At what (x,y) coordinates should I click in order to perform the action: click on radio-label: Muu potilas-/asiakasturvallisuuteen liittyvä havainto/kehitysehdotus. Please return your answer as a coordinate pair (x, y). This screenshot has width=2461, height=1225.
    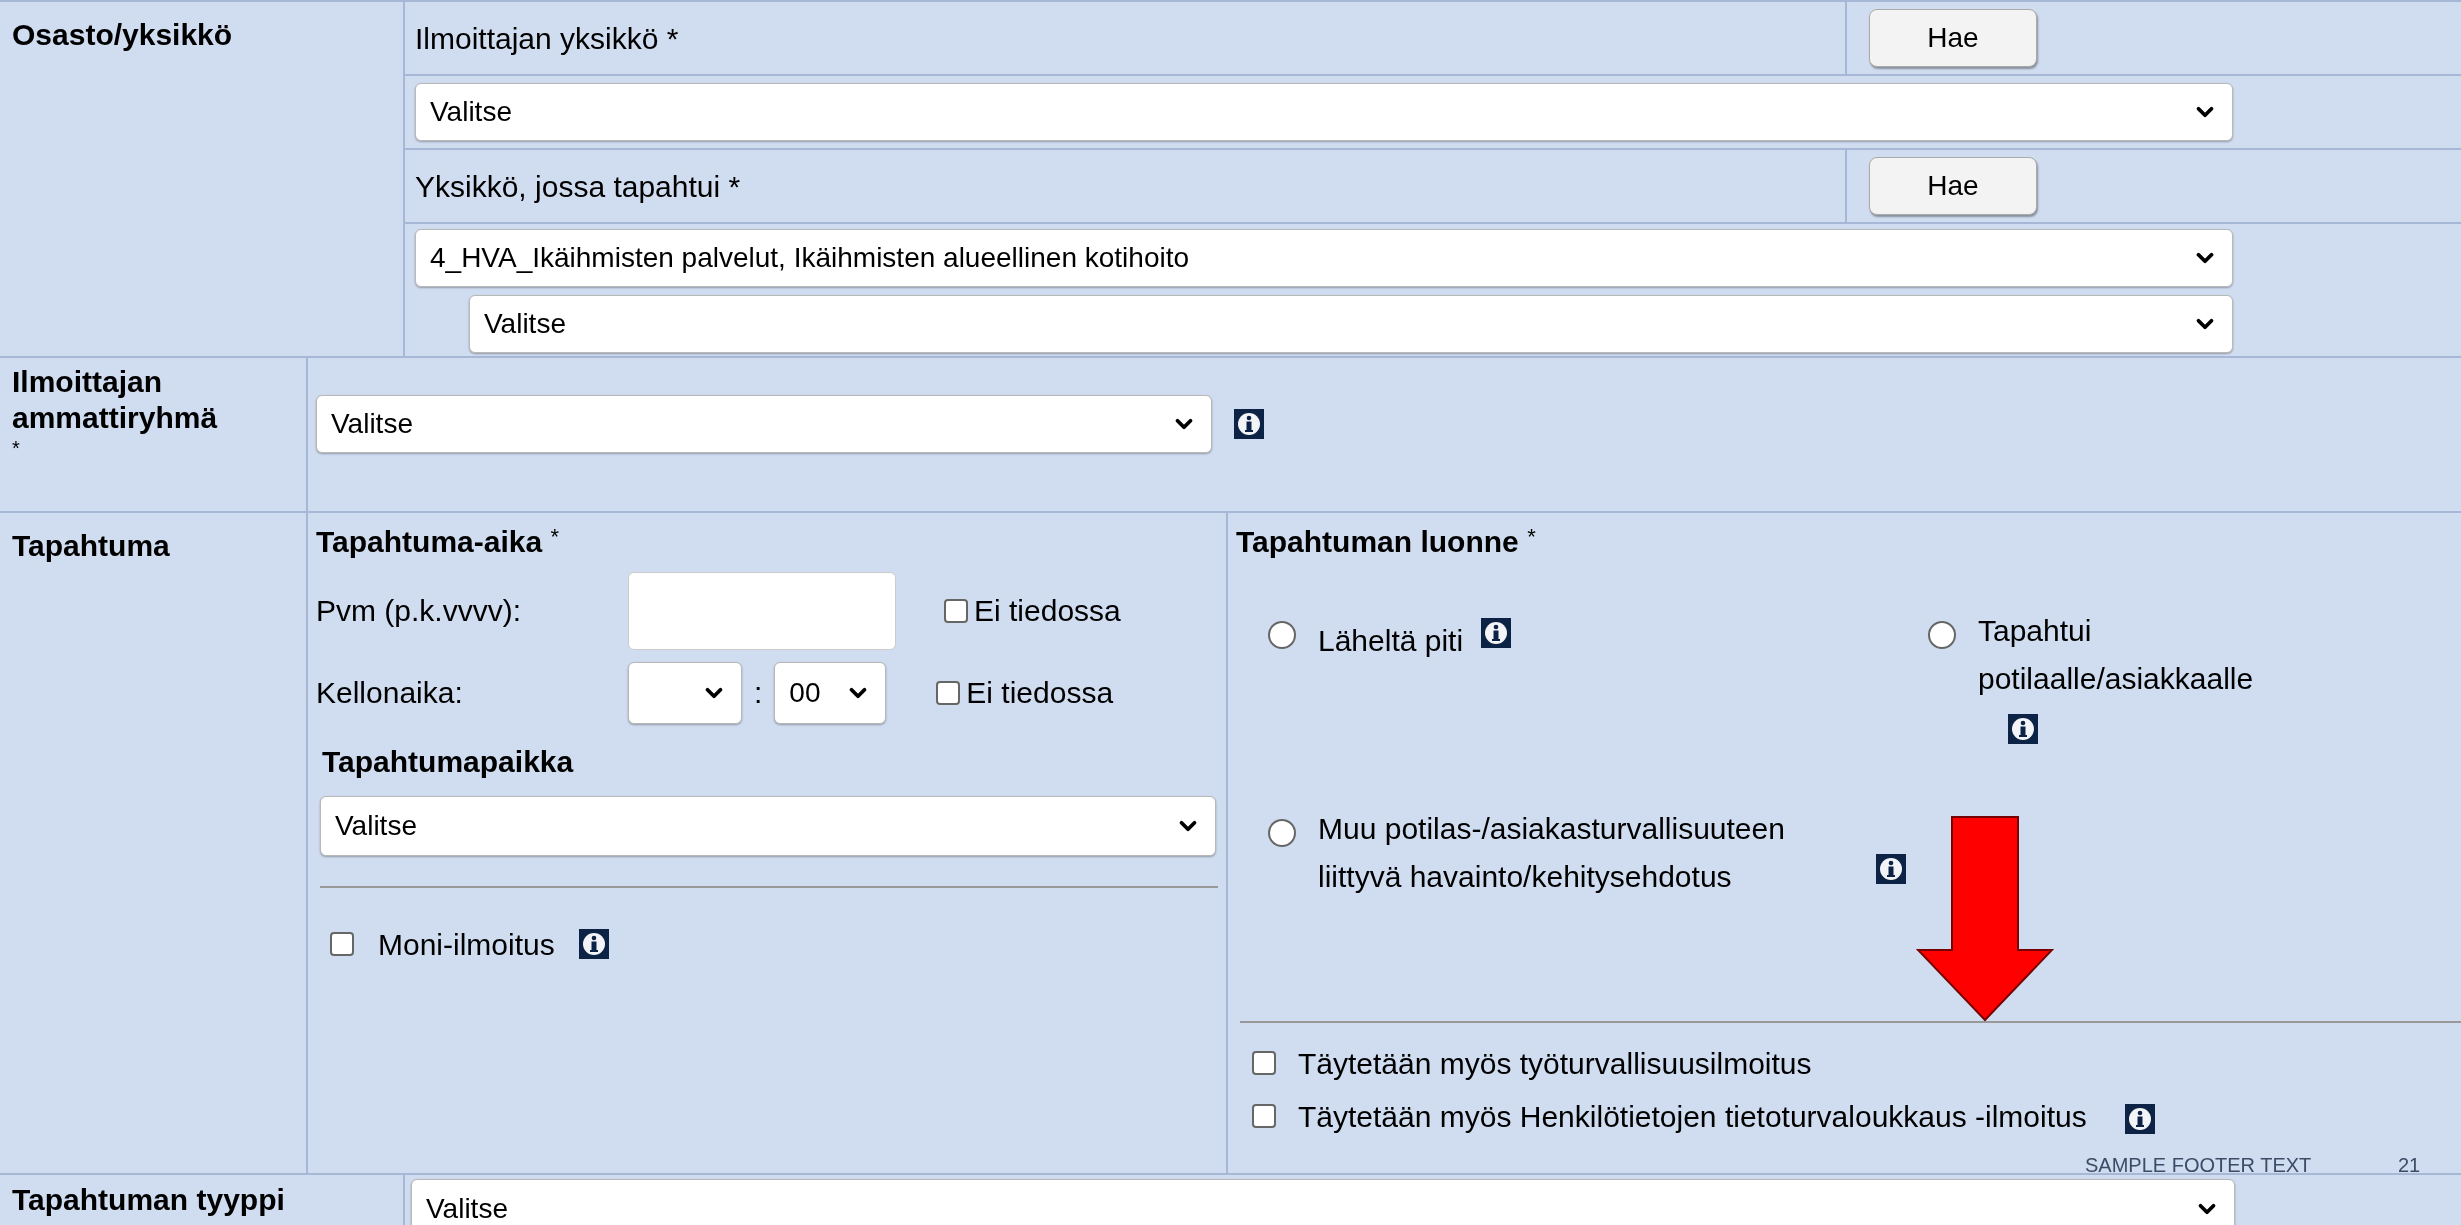
    Looking at the image, I should click on (1552, 852).